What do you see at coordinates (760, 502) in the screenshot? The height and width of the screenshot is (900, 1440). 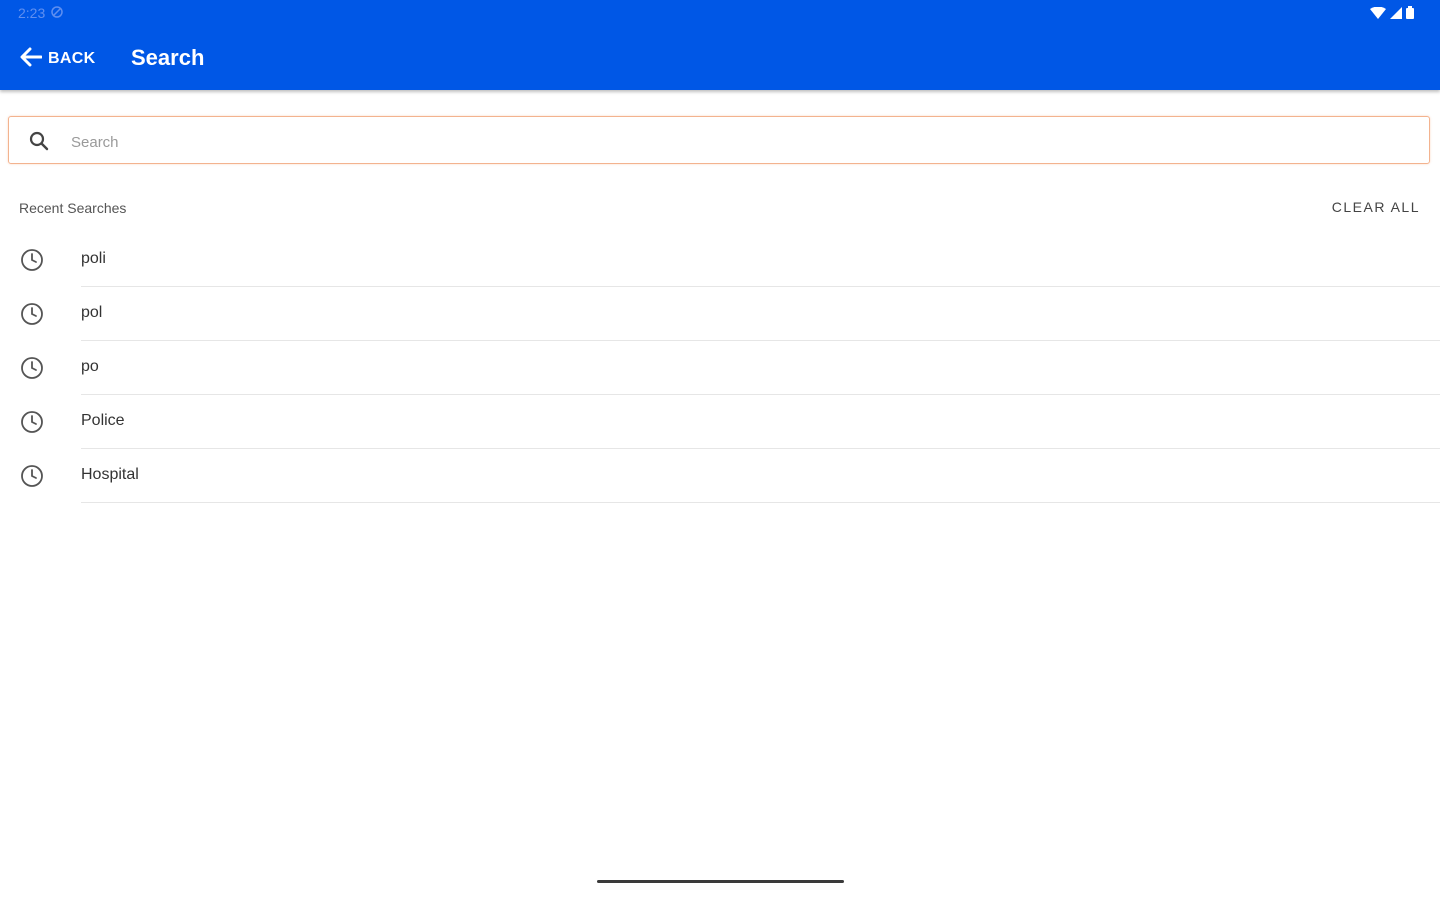 I see `divider` at bounding box center [760, 502].